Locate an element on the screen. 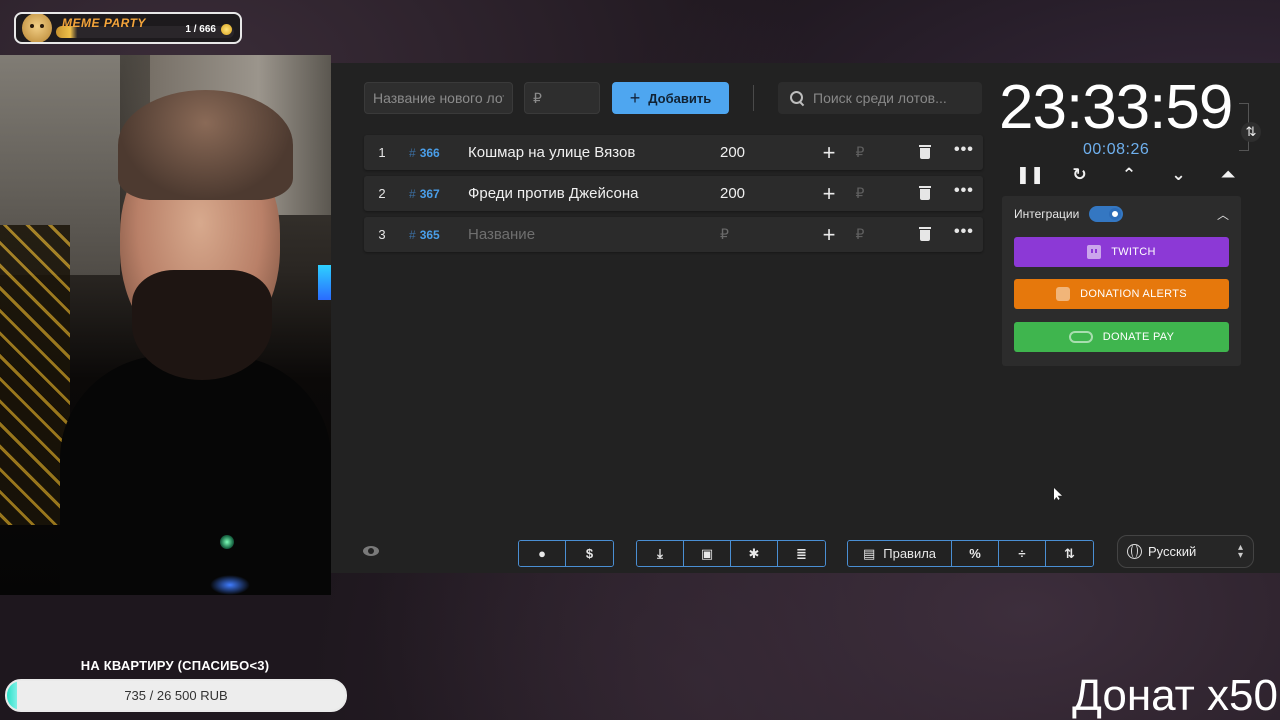  file-button-group: ⤓ ▣ ✱ ≣ is located at coordinates (731, 553).